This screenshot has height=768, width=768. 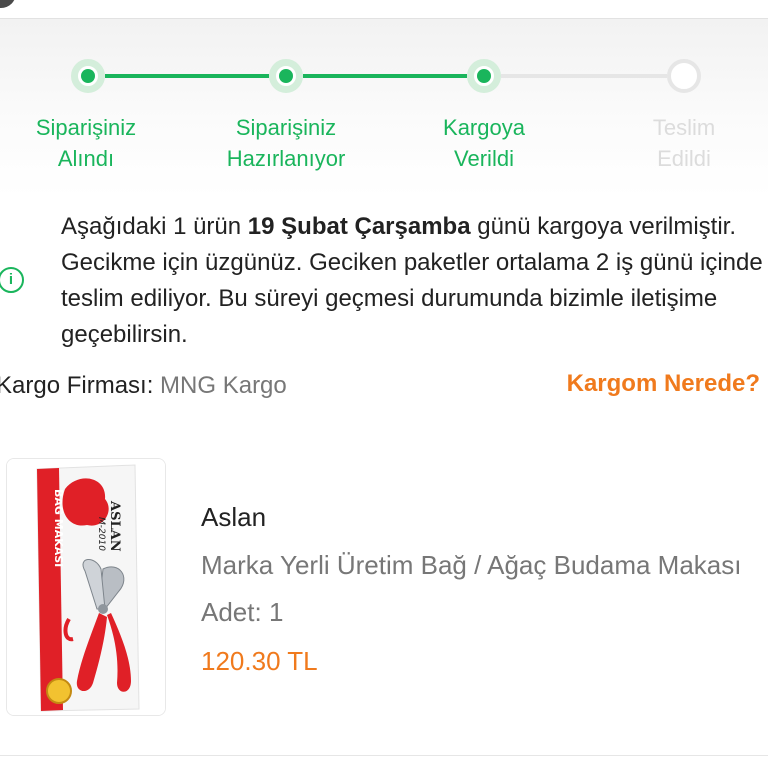 What do you see at coordinates (384, 755) in the screenshot?
I see `divider` at bounding box center [384, 755].